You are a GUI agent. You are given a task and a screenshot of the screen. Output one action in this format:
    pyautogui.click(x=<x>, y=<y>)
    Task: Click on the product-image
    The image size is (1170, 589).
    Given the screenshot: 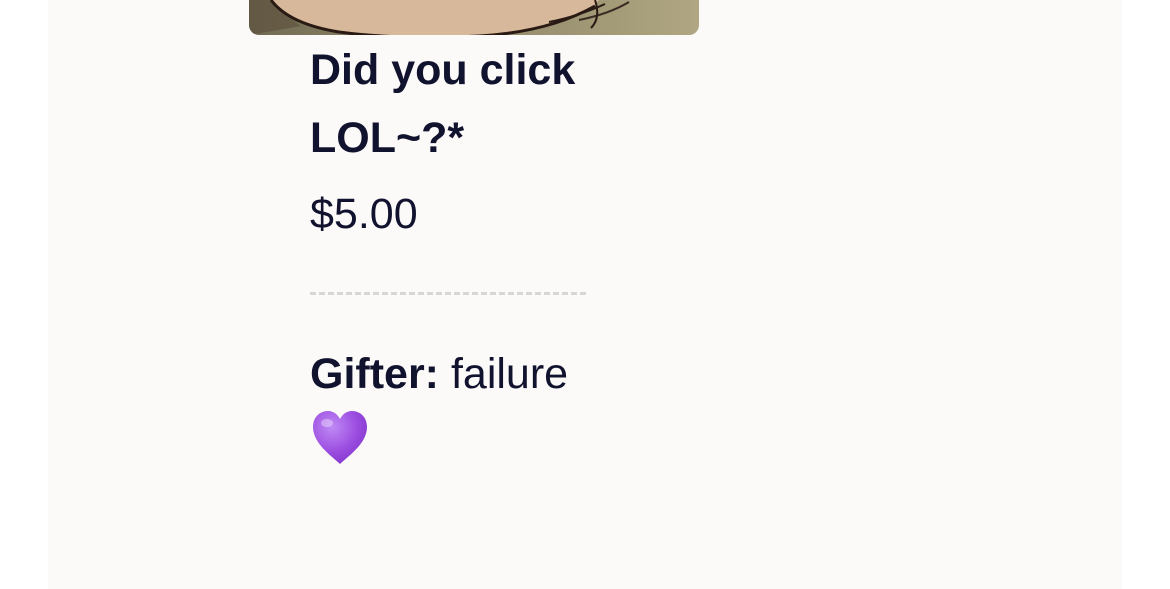 What is the action you would take?
    pyautogui.click(x=474, y=17)
    